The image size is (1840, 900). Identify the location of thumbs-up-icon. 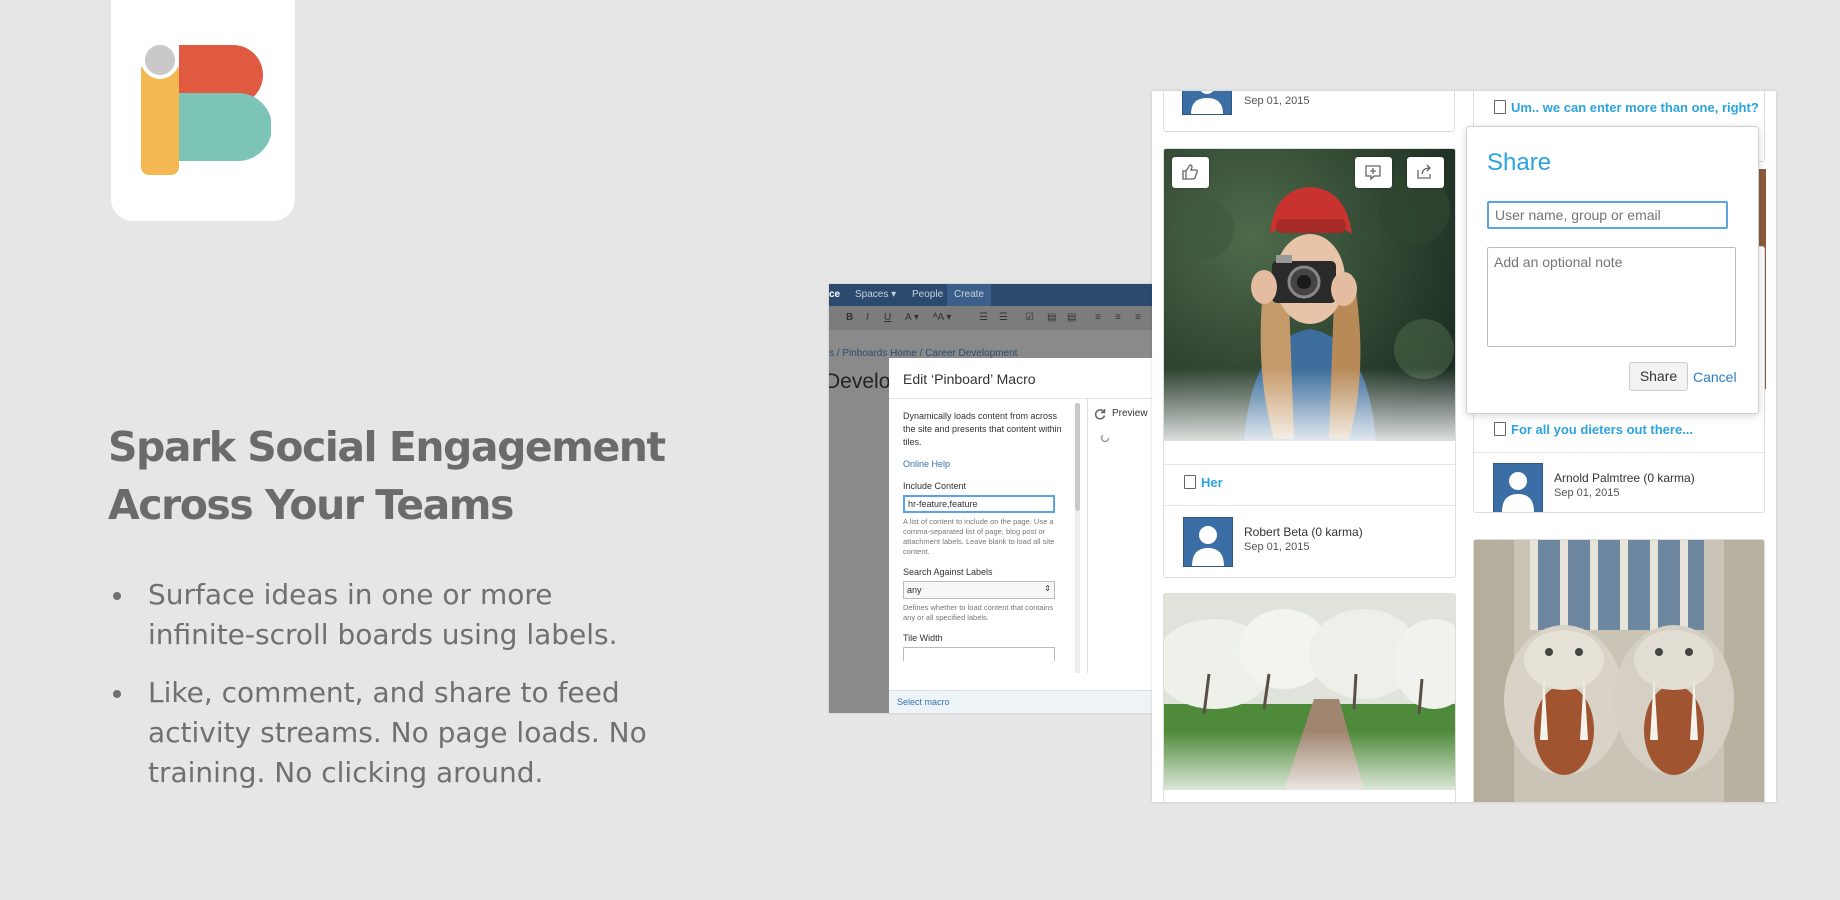
(1190, 172).